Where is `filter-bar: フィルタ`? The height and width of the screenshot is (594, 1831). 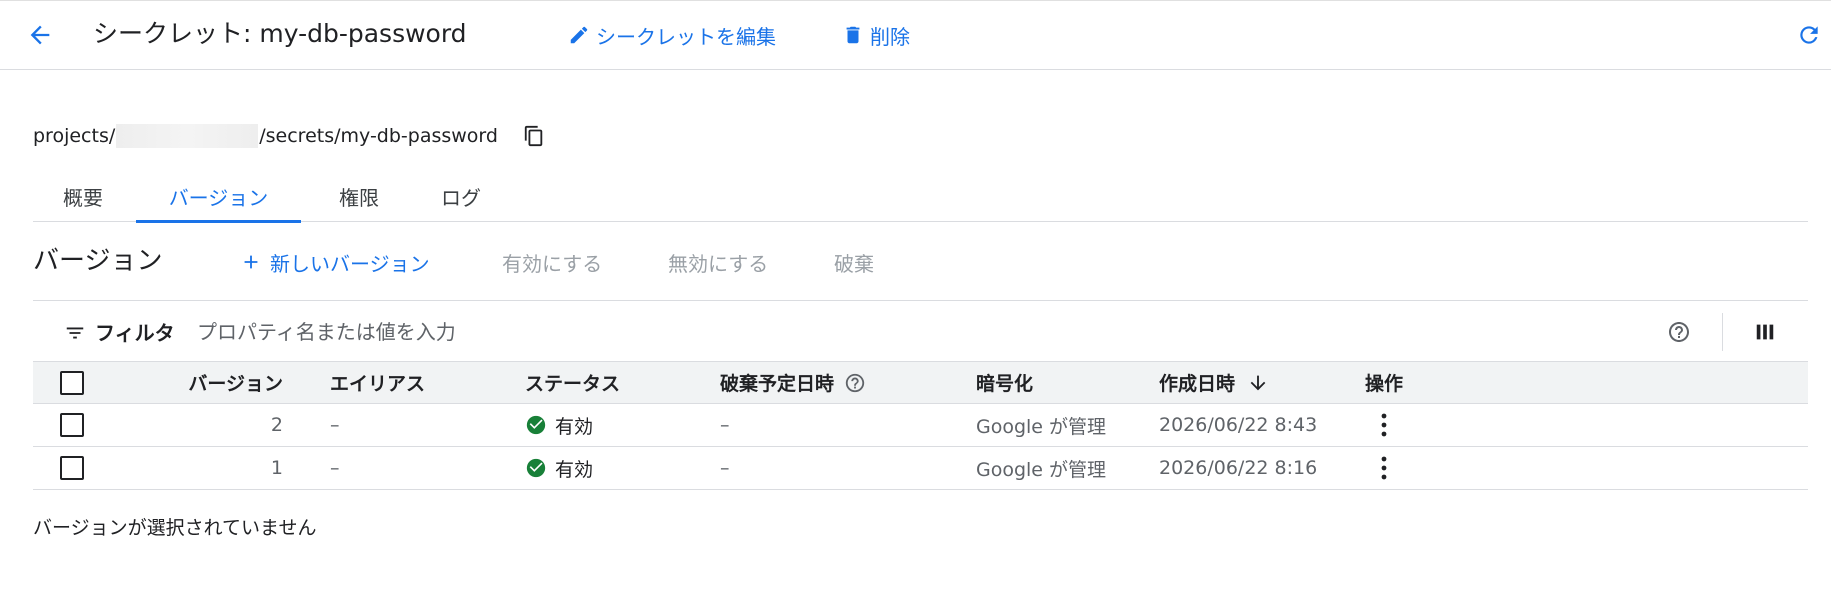
filter-bar: フィルタ is located at coordinates (920, 331).